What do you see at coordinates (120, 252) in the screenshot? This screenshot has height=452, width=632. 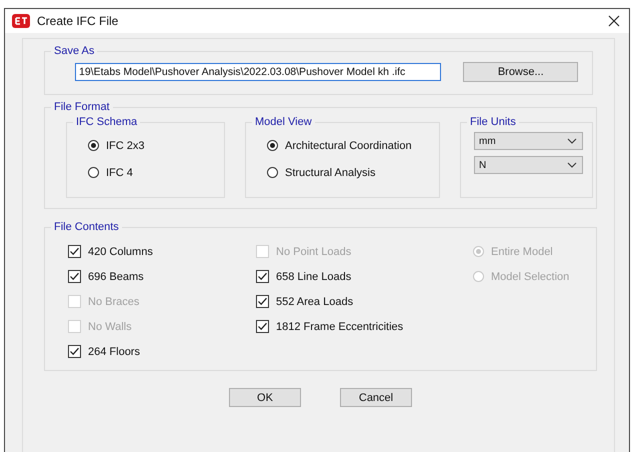 I see `checkbox-label: 420 Columns` at bounding box center [120, 252].